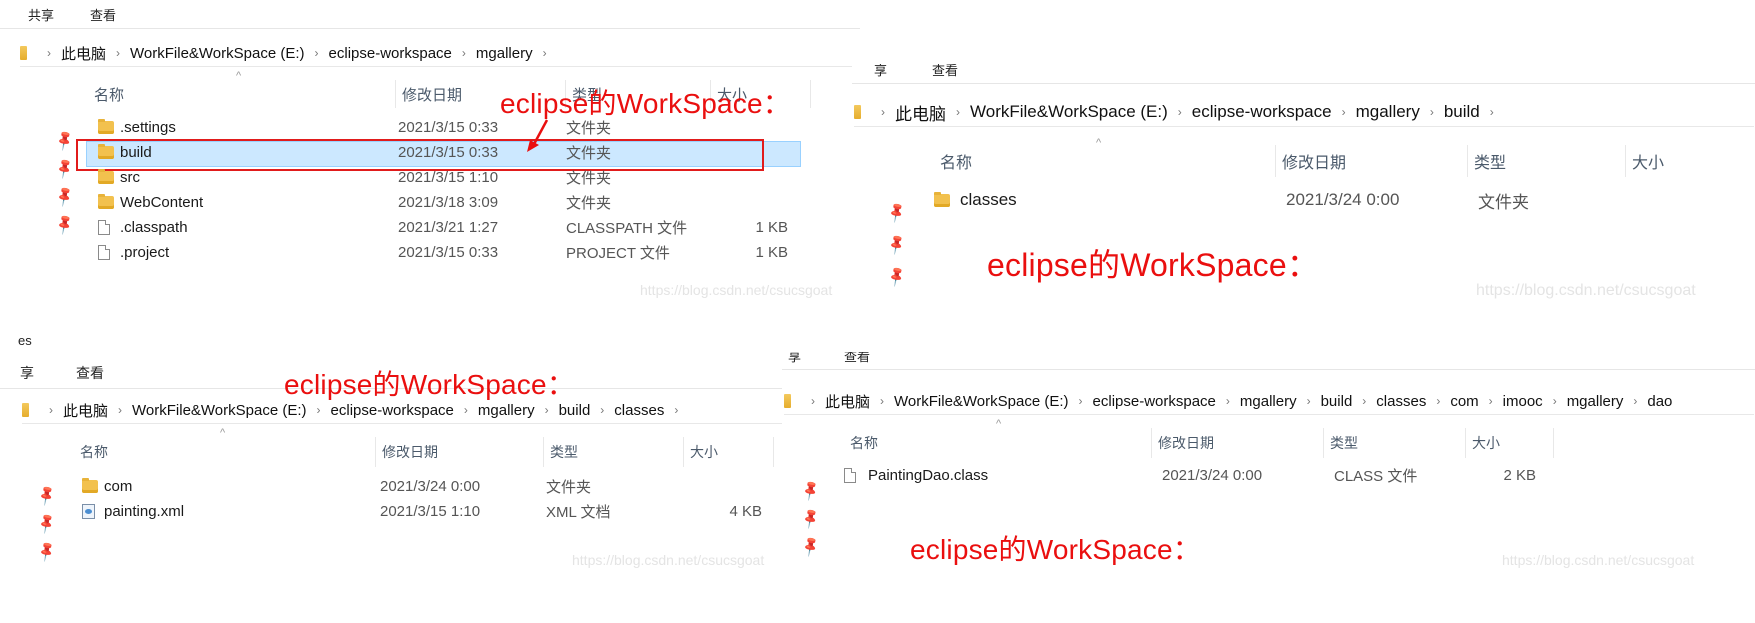 Image resolution: width=1755 pixels, height=623 pixels. What do you see at coordinates (627, 228) in the screenshot?
I see `cell-type: CLASSPATH 文件` at bounding box center [627, 228].